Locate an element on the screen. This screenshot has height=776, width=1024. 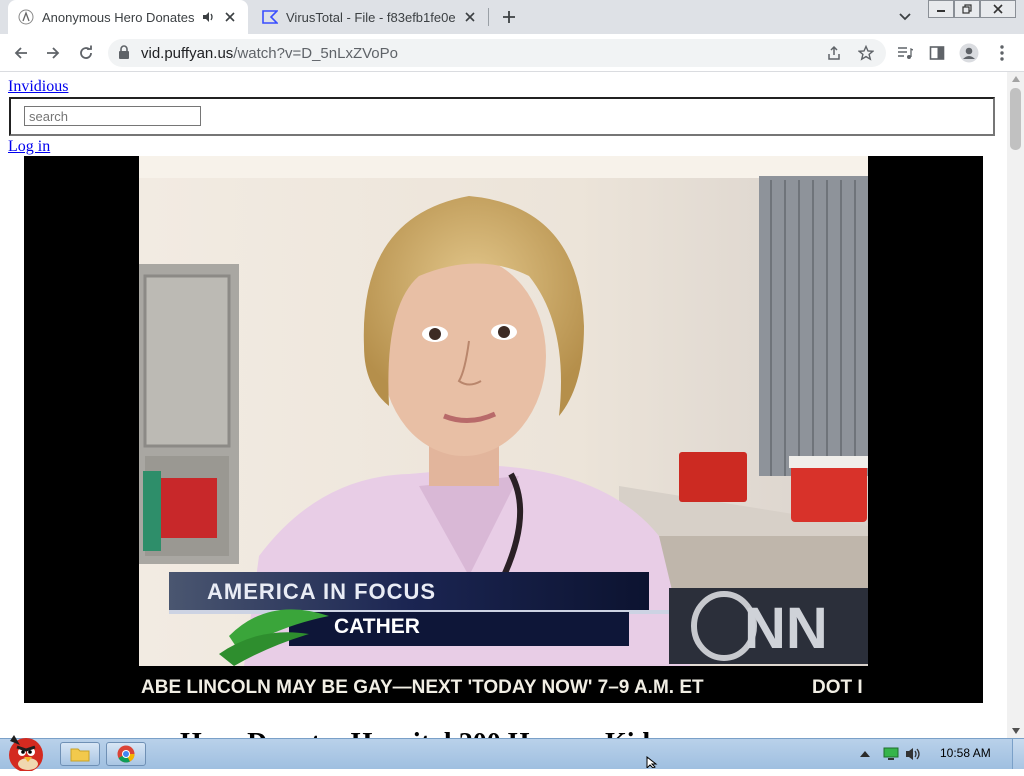
taskbar-chrome-button is located at coordinates (126, 754).